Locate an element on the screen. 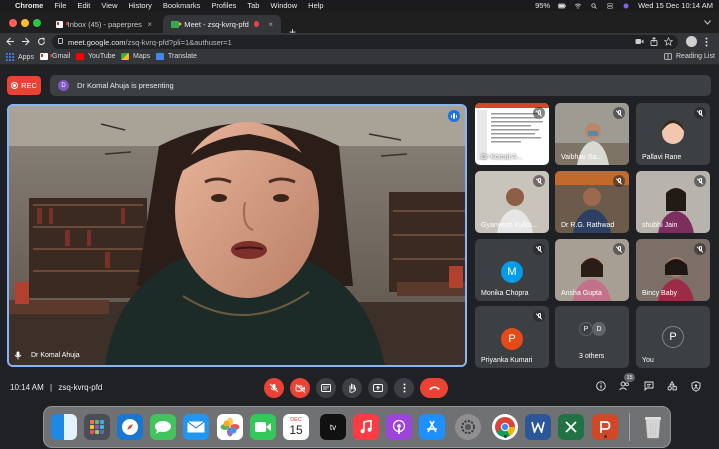 This screenshot has width=719, height=449. bookmark-translate: Translate is located at coordinates (176, 56).